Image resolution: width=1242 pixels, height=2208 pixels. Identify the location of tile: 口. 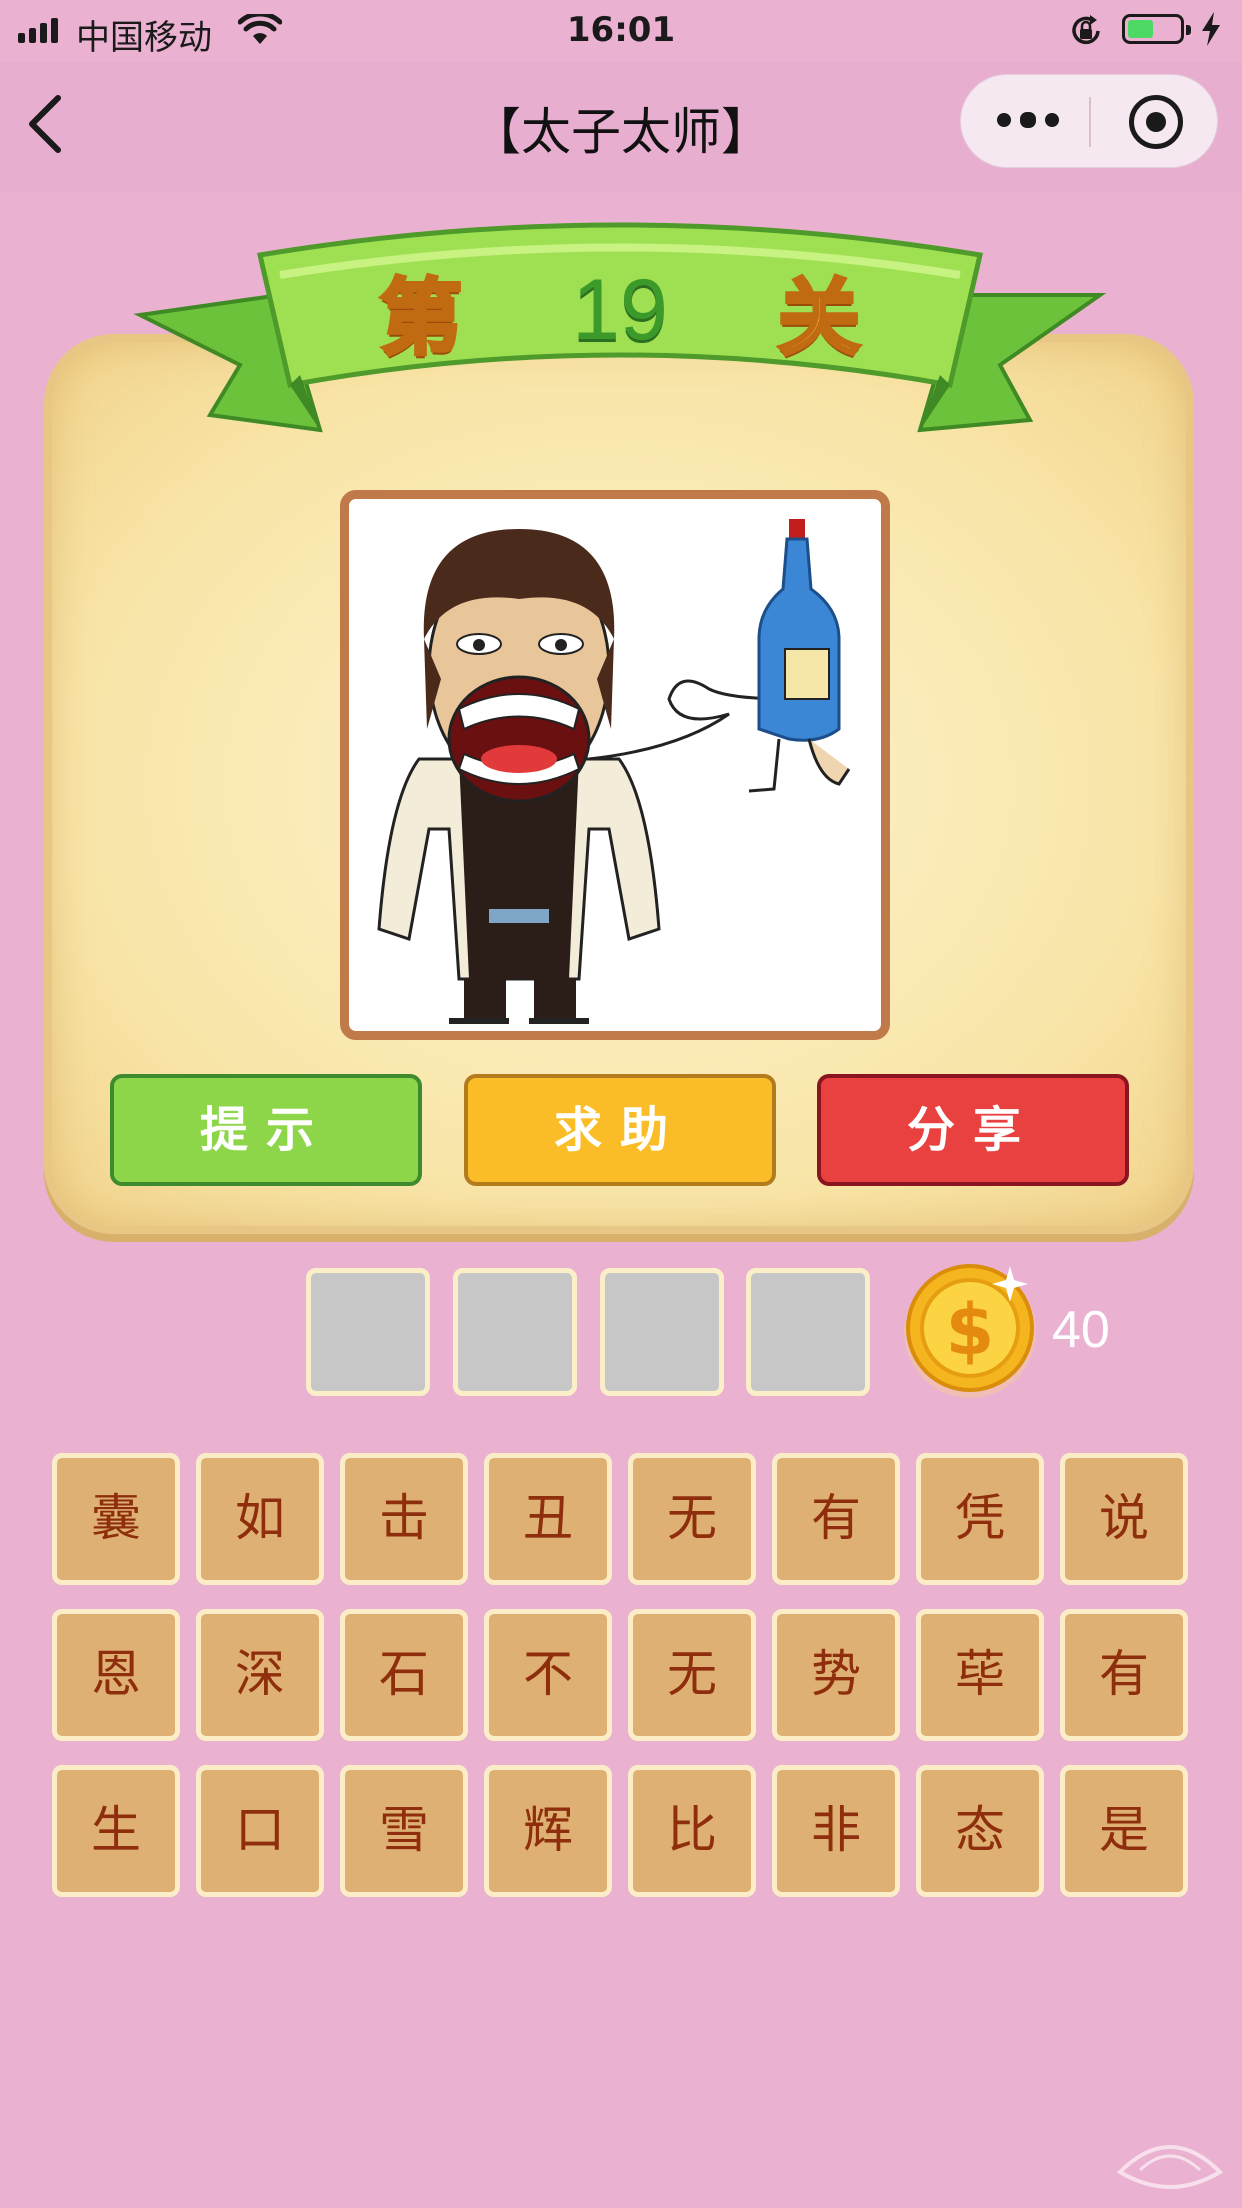
(260, 1831).